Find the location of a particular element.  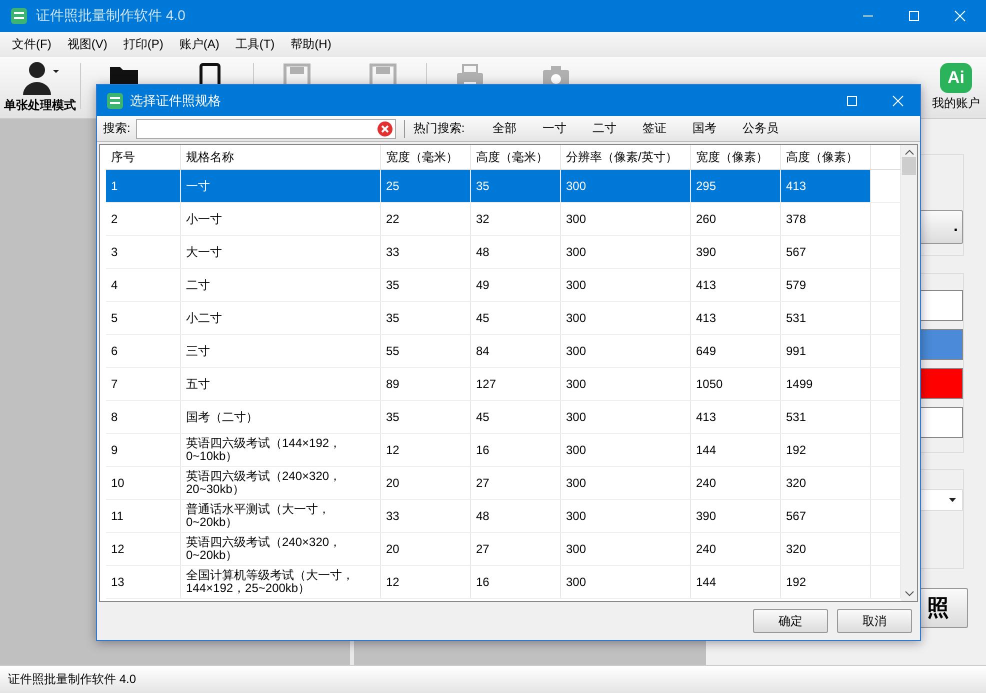

hot-search-link: 一寸 is located at coordinates (554, 128).